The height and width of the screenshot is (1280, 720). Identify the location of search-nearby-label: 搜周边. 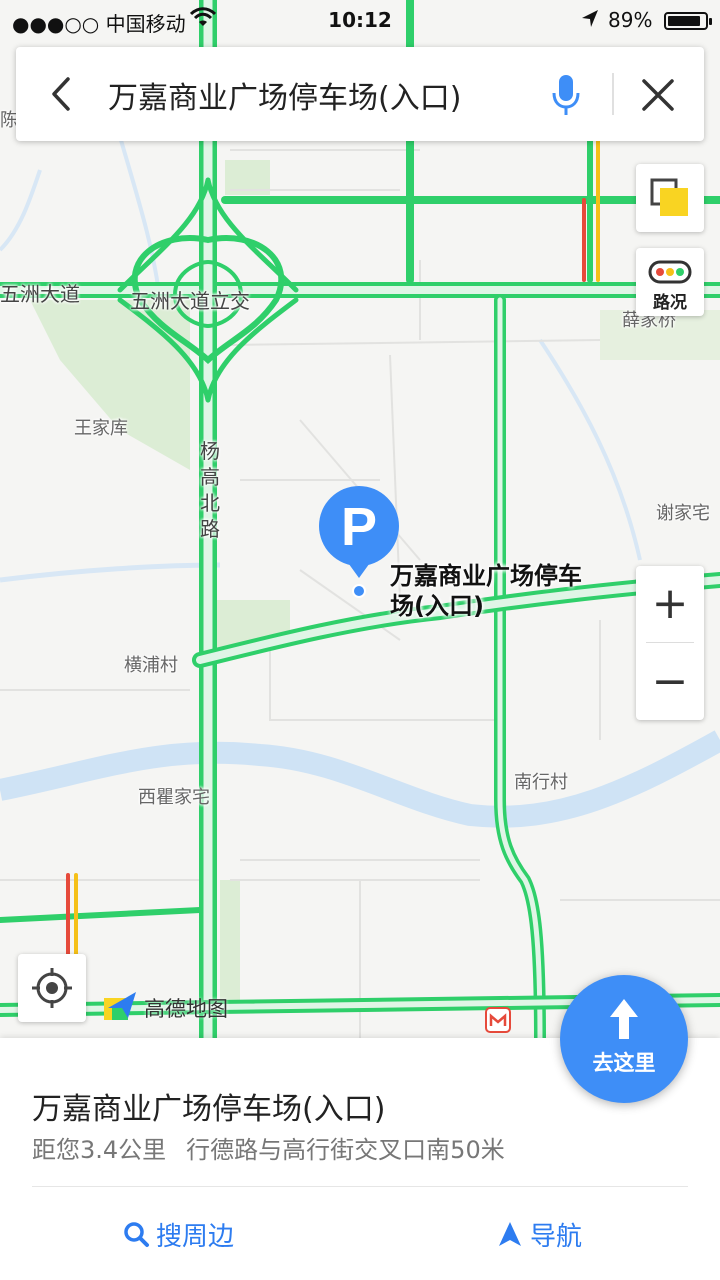
(195, 1237).